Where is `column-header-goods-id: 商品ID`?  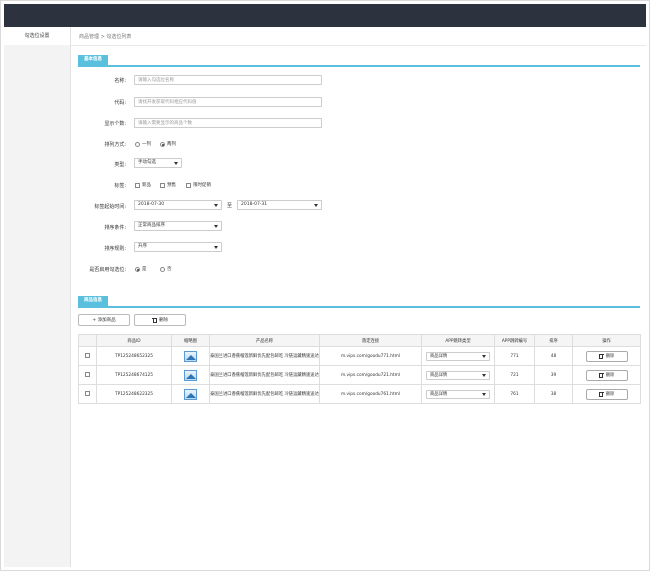 column-header-goods-id: 商品ID is located at coordinates (134, 340).